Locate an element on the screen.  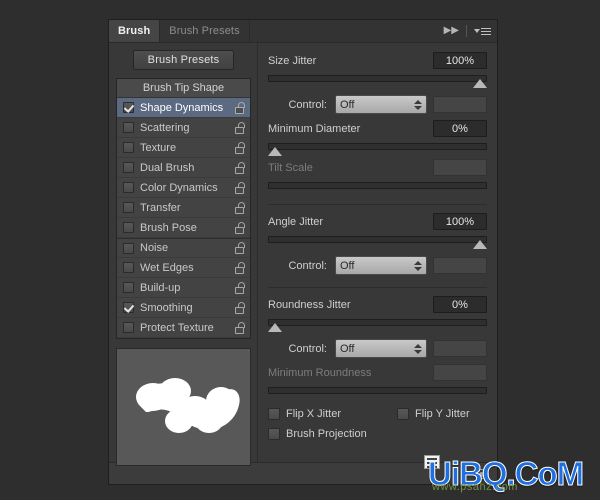
angle-jitter-value: 100% is located at coordinates (460, 221).